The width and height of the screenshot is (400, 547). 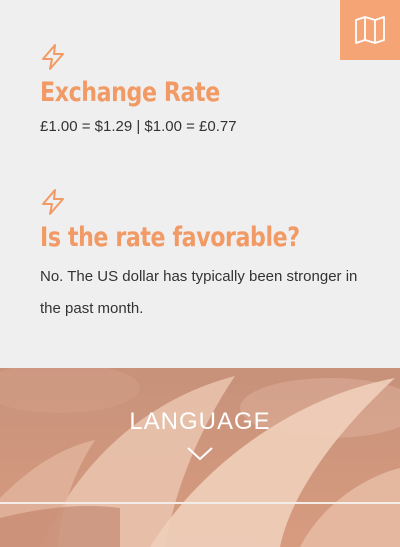 What do you see at coordinates (170, 237) in the screenshot?
I see `rate-favorable-title: Is the rate favorable?` at bounding box center [170, 237].